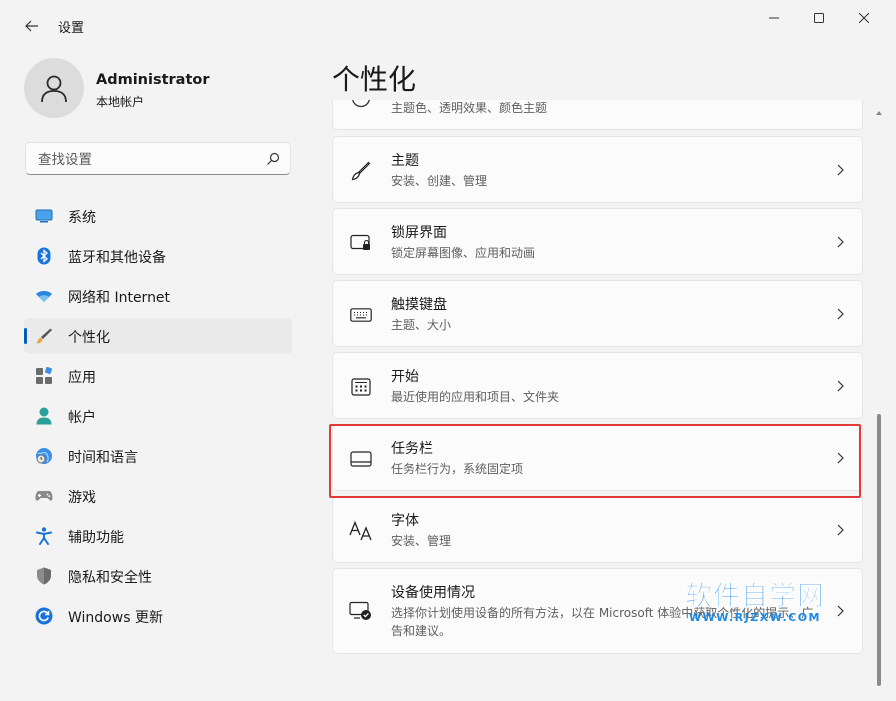  What do you see at coordinates (44, 256) in the screenshot?
I see `bluetooth-icon` at bounding box center [44, 256].